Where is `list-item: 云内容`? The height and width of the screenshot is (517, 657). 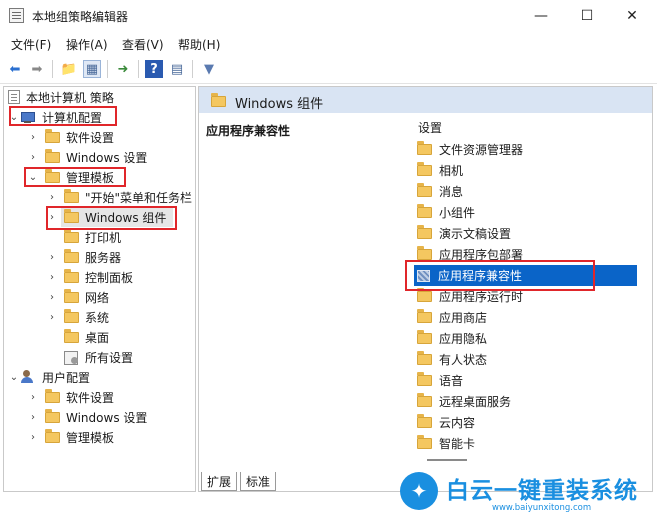 list-item: 云内容 is located at coordinates (525, 422).